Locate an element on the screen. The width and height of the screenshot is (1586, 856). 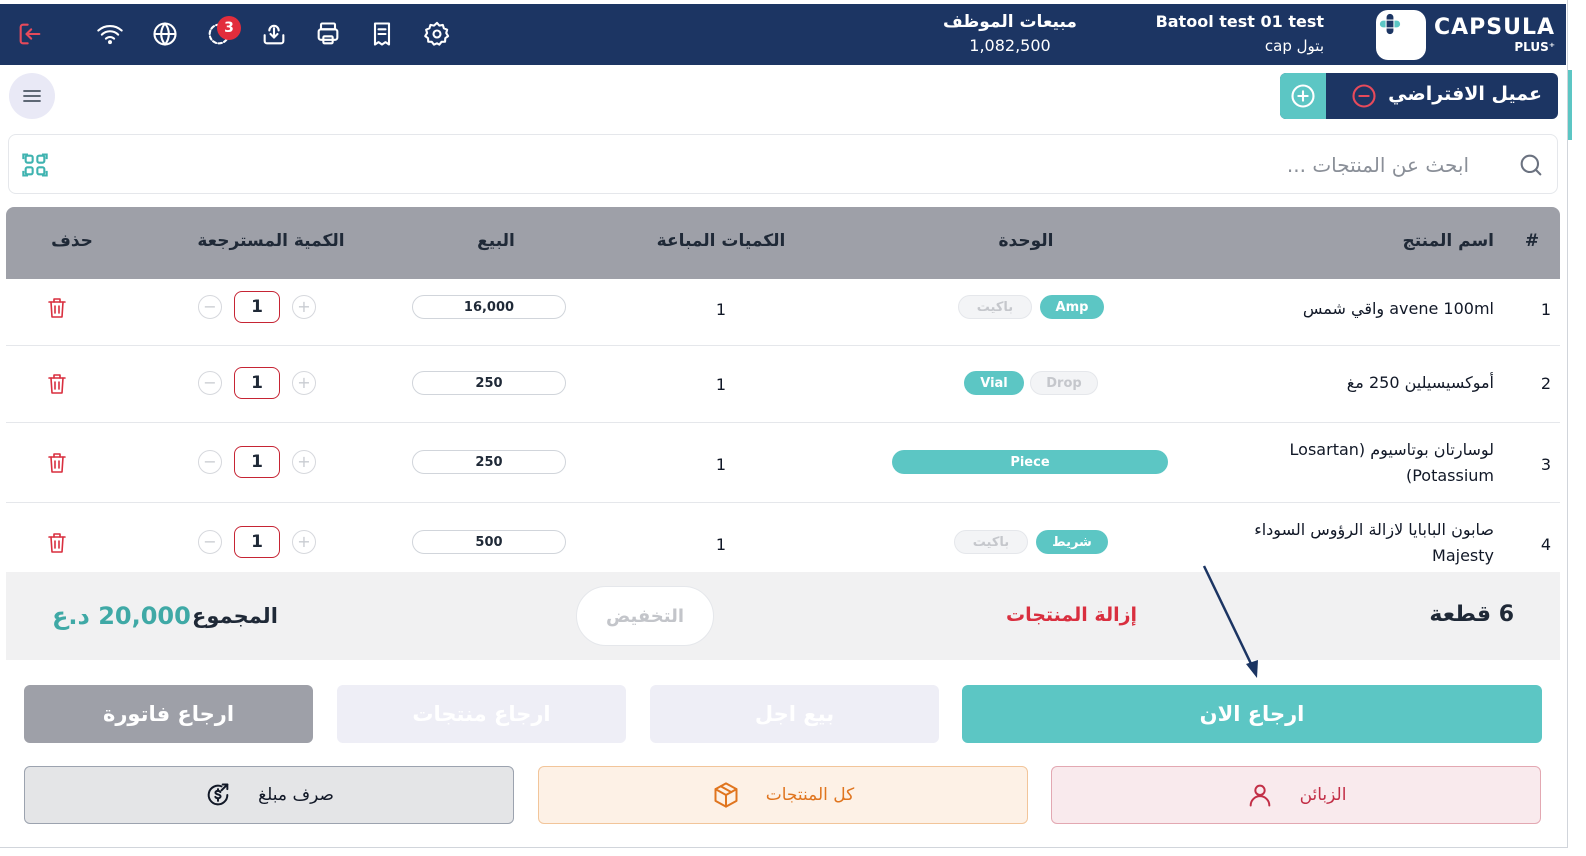
items-count: 6 قطعة is located at coordinates (1471, 614).